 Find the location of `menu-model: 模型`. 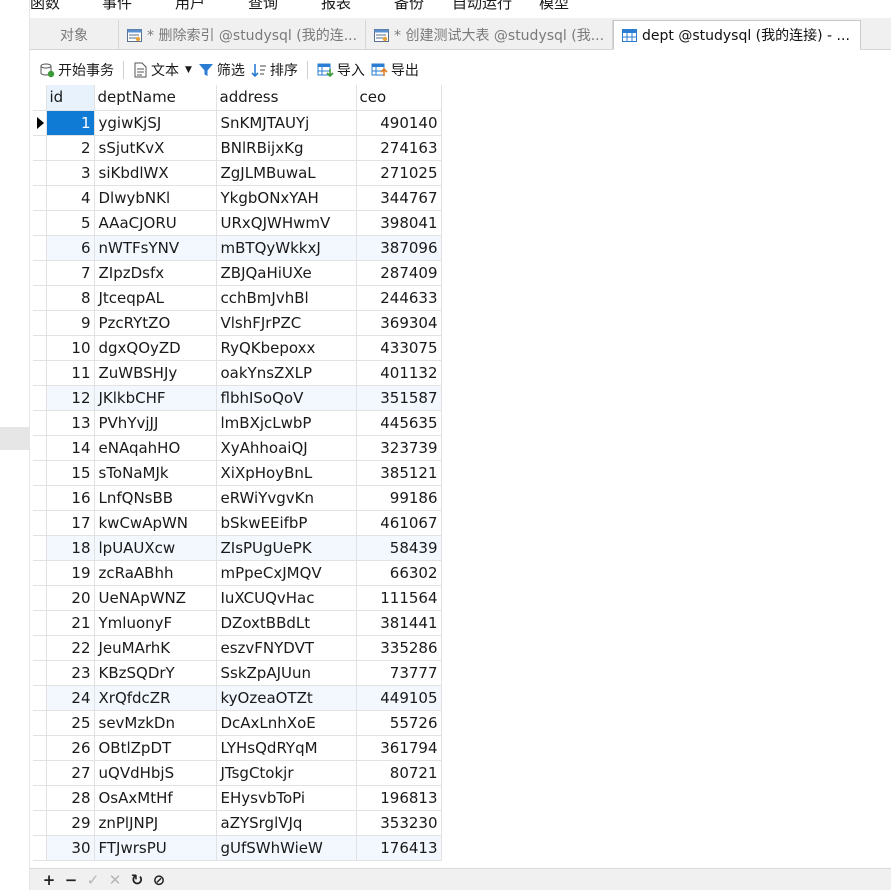

menu-model: 模型 is located at coordinates (554, 6).